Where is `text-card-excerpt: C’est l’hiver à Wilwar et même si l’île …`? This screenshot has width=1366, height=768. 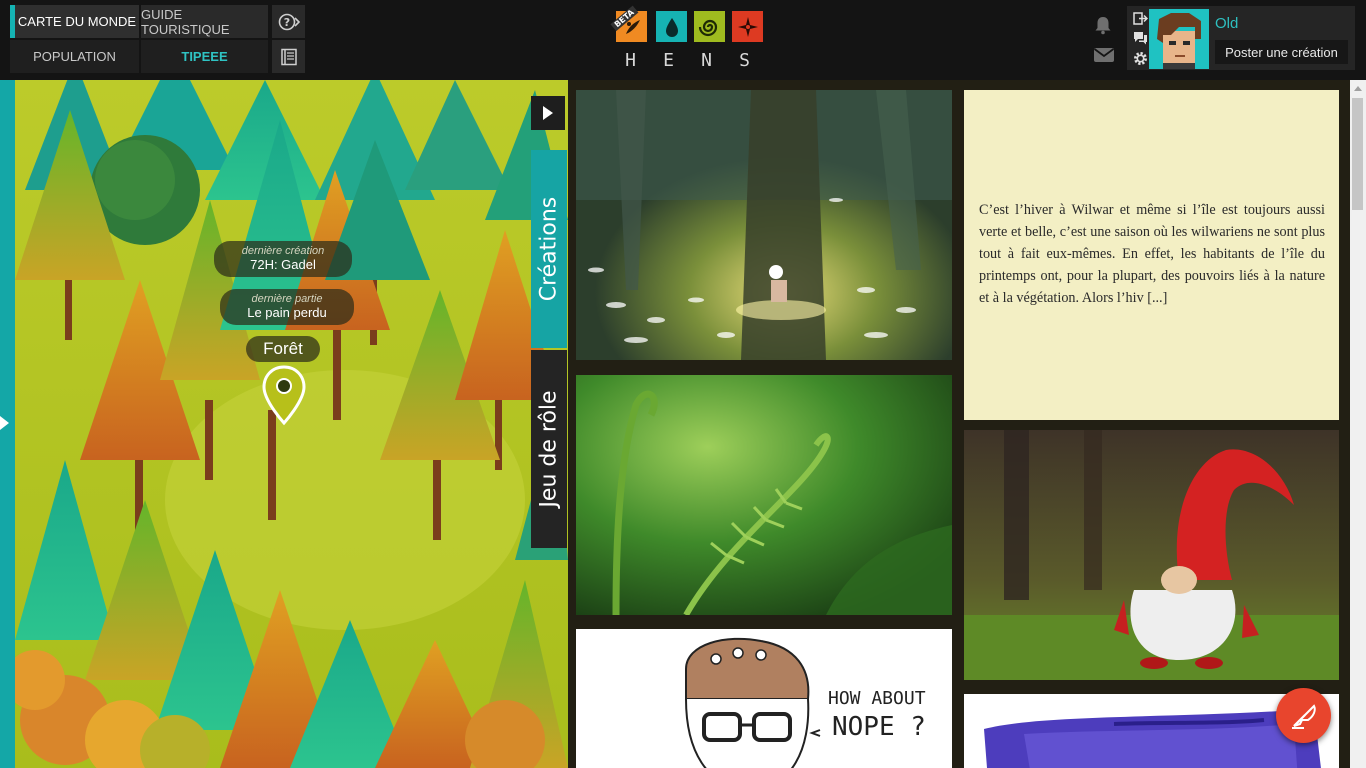
text-card-excerpt: C’est l’hiver à Wilwar et même si l’île … is located at coordinates (1152, 254).